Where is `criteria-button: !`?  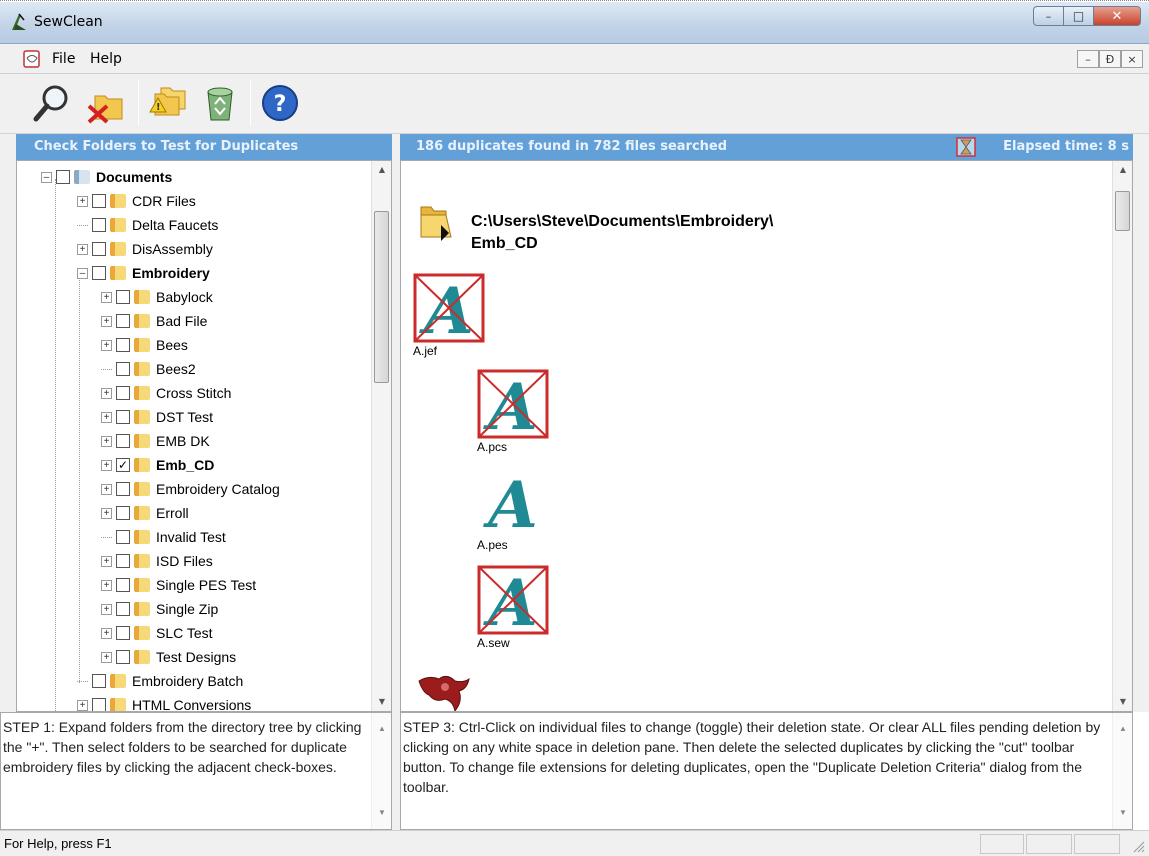 criteria-button: ! is located at coordinates (168, 103).